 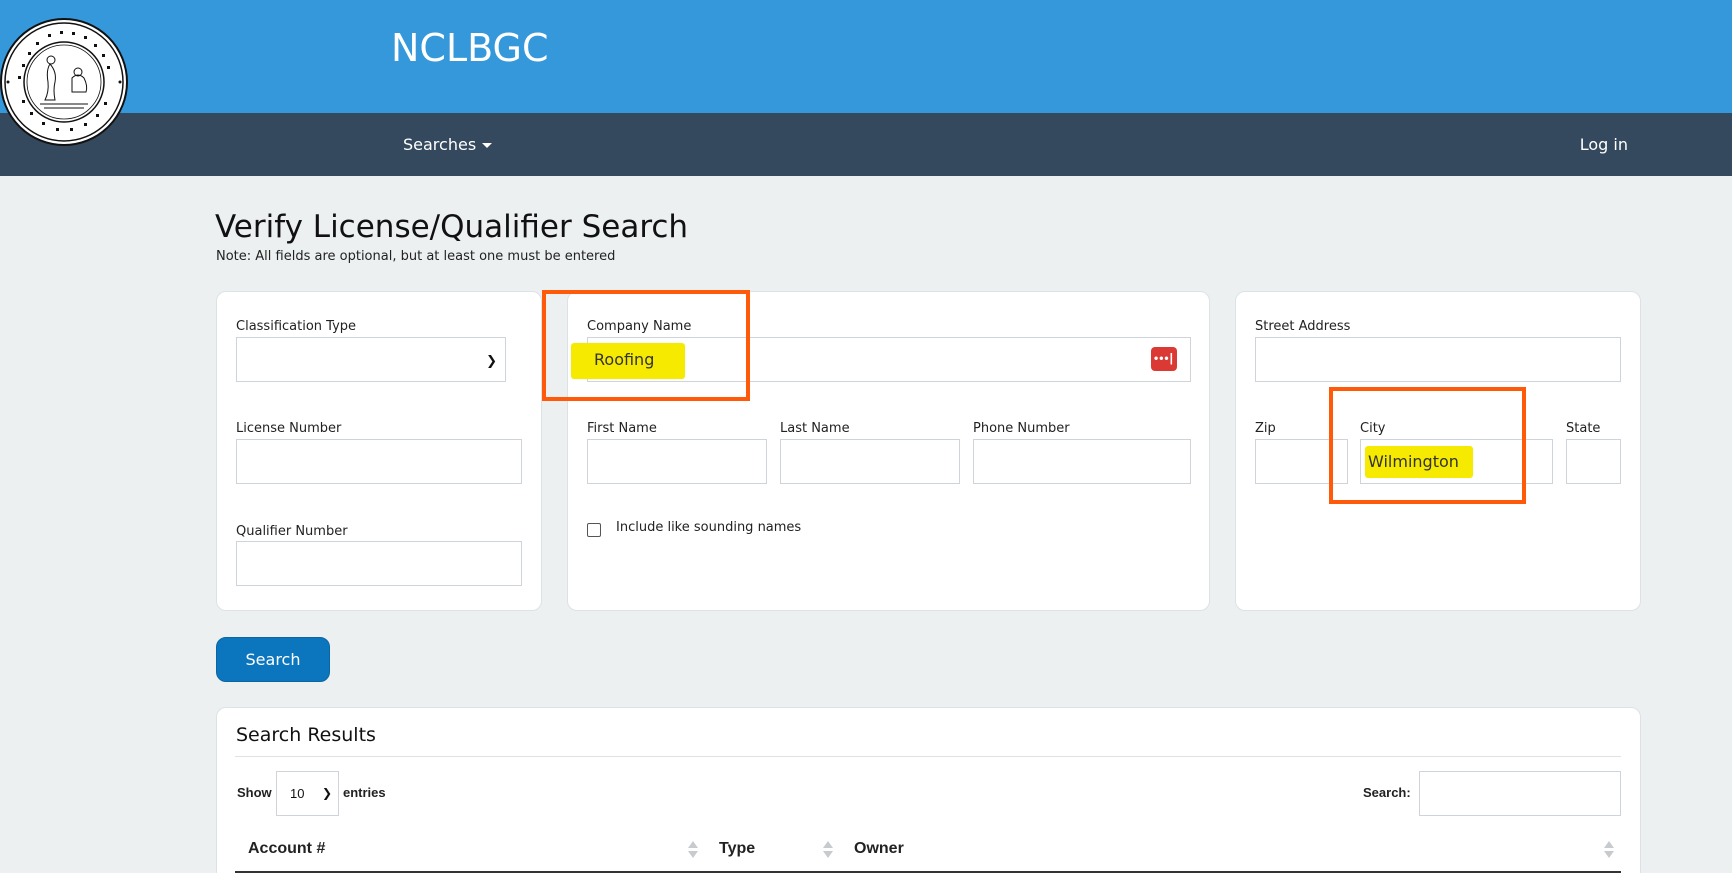 I want to click on like-sounding-label: Include like sounding names, so click(x=708, y=527).